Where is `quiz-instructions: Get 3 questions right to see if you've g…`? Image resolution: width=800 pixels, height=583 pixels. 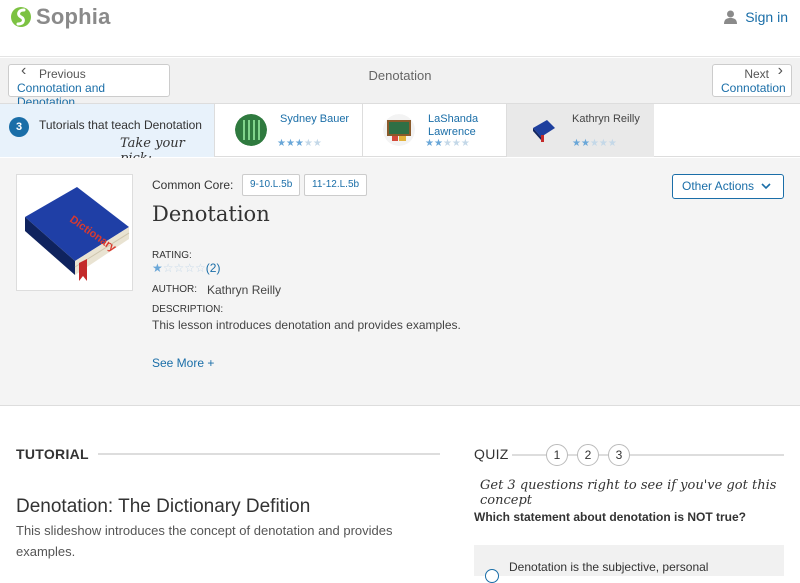 quiz-instructions: Get 3 questions right to see if you've g… is located at coordinates (628, 493).